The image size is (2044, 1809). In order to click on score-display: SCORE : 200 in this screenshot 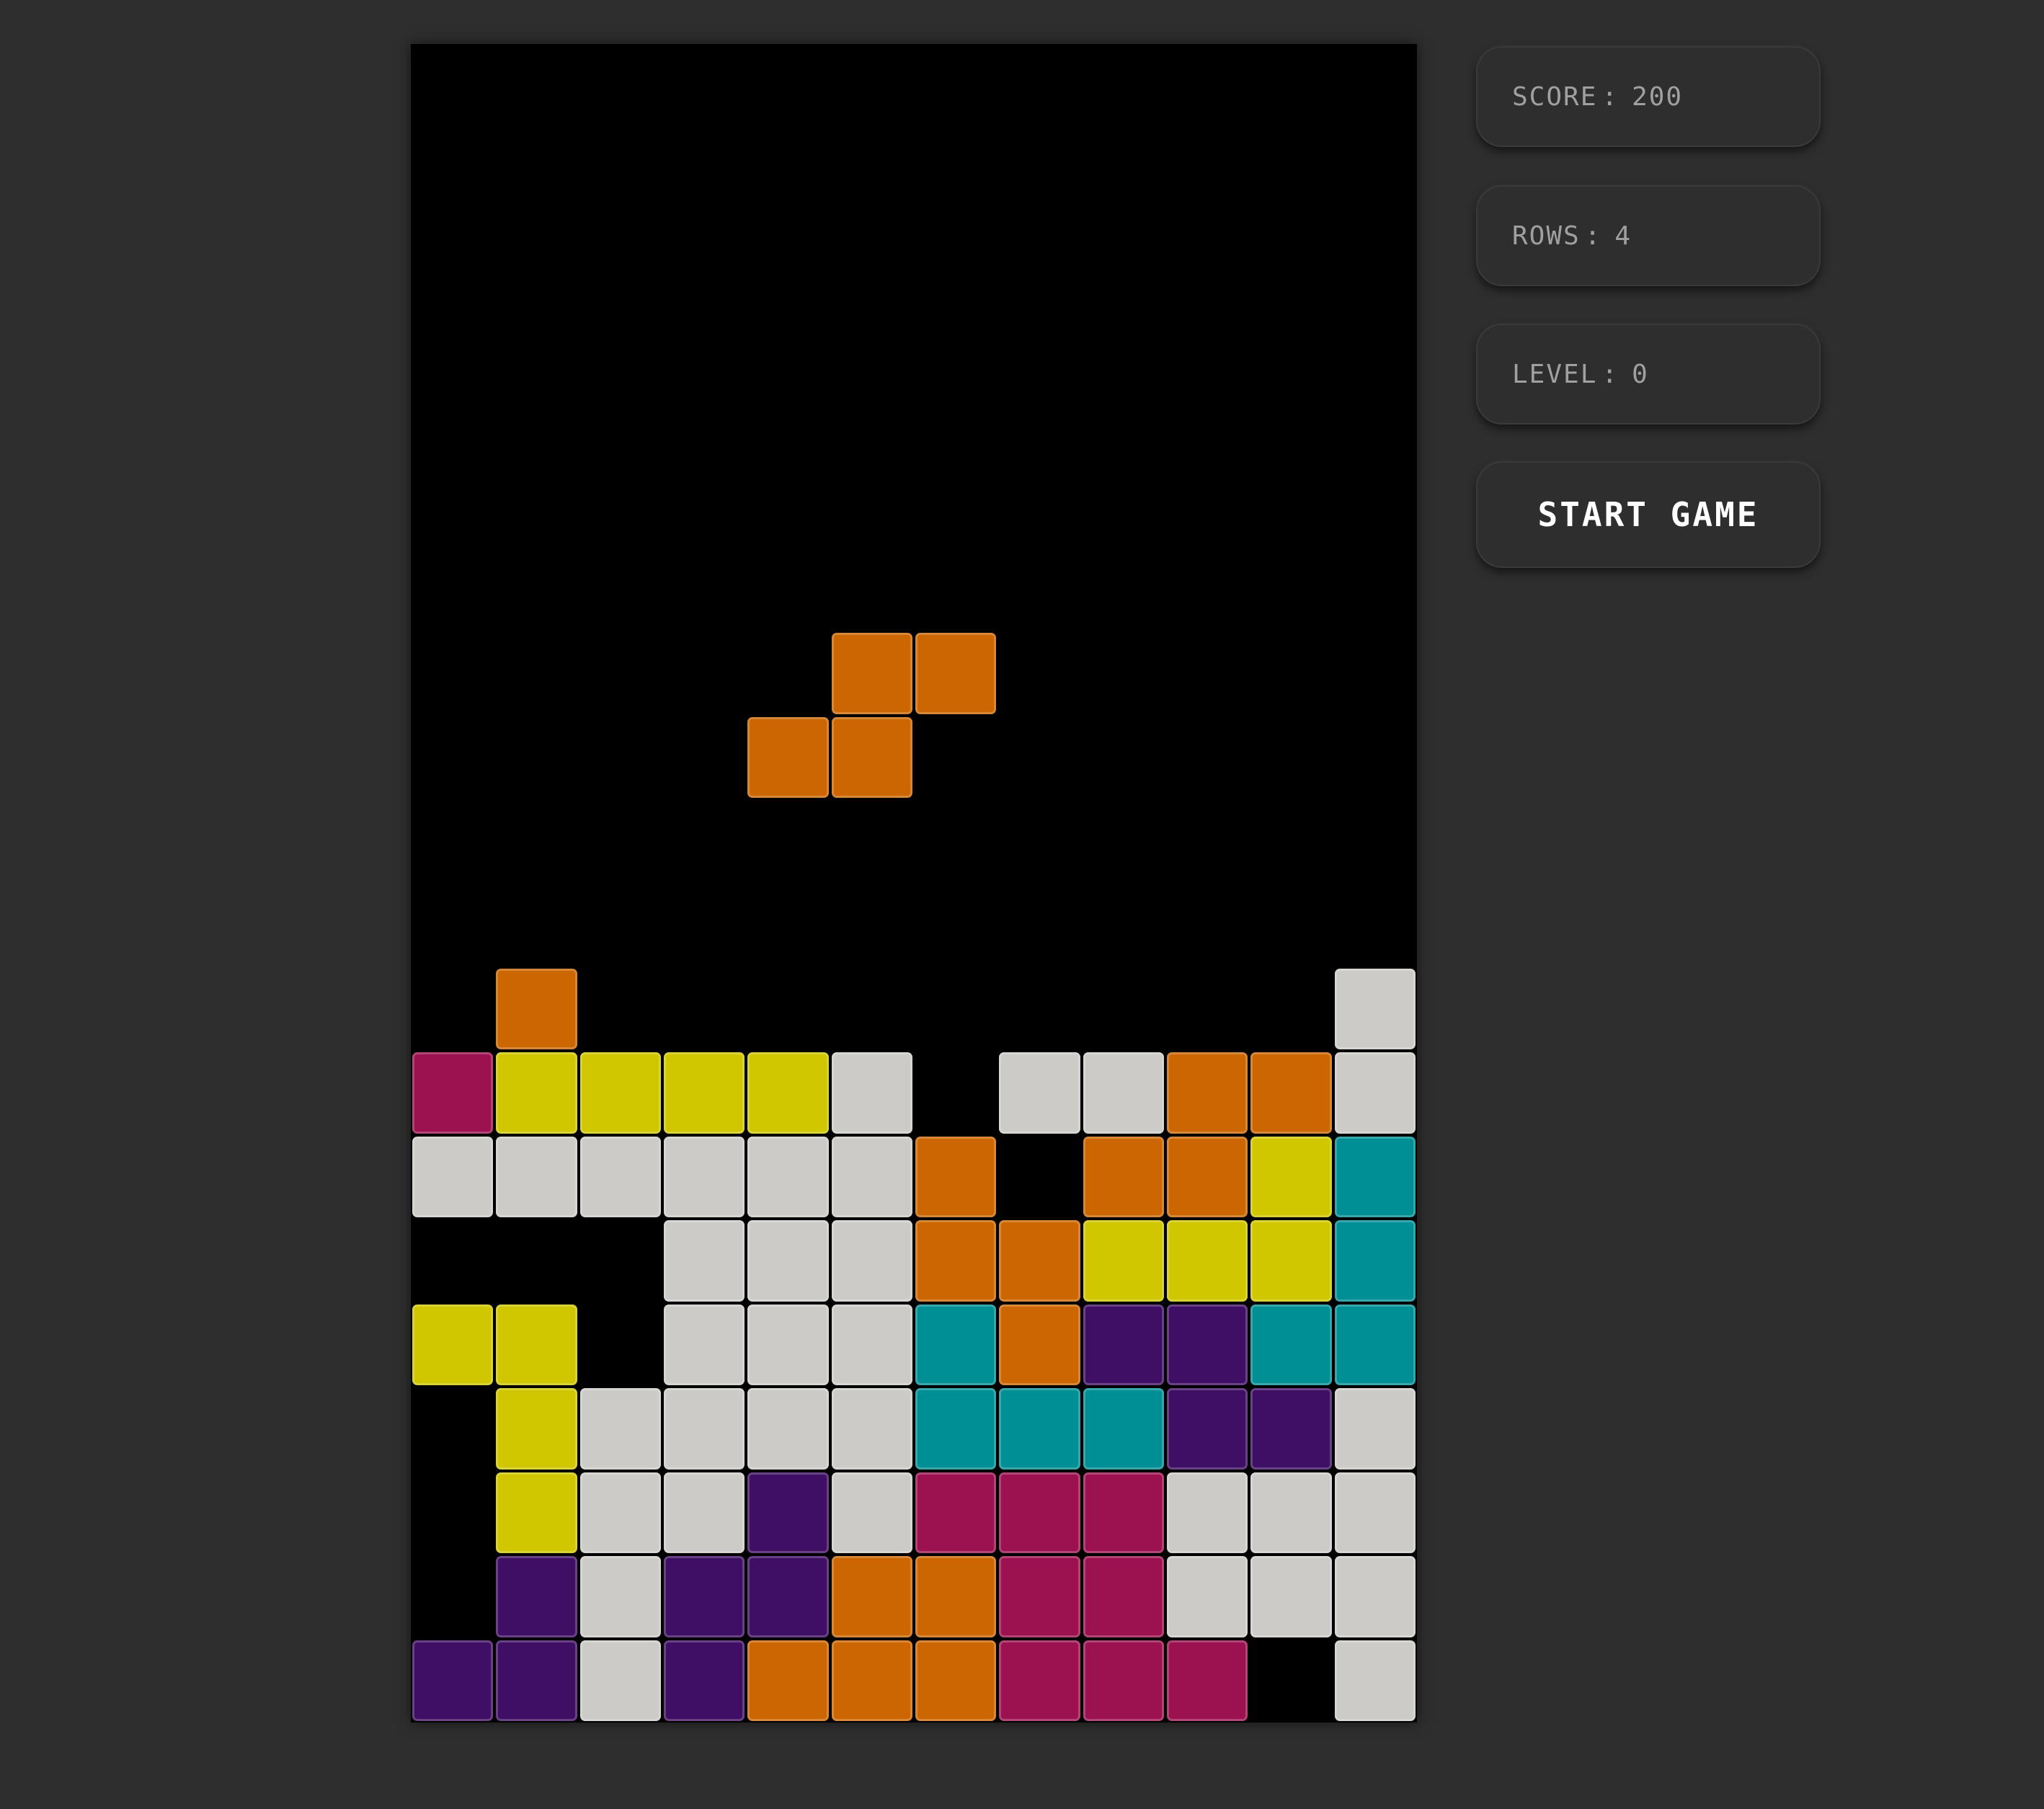, I will do `click(1648, 96)`.